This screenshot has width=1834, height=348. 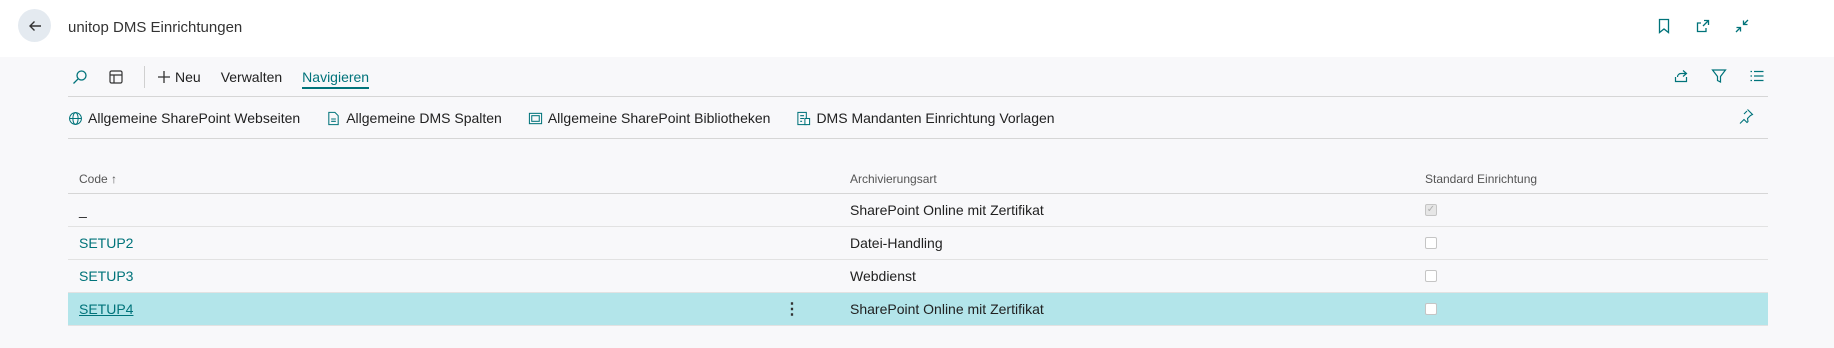 I want to click on open-new-window-icon, so click(x=1703, y=26).